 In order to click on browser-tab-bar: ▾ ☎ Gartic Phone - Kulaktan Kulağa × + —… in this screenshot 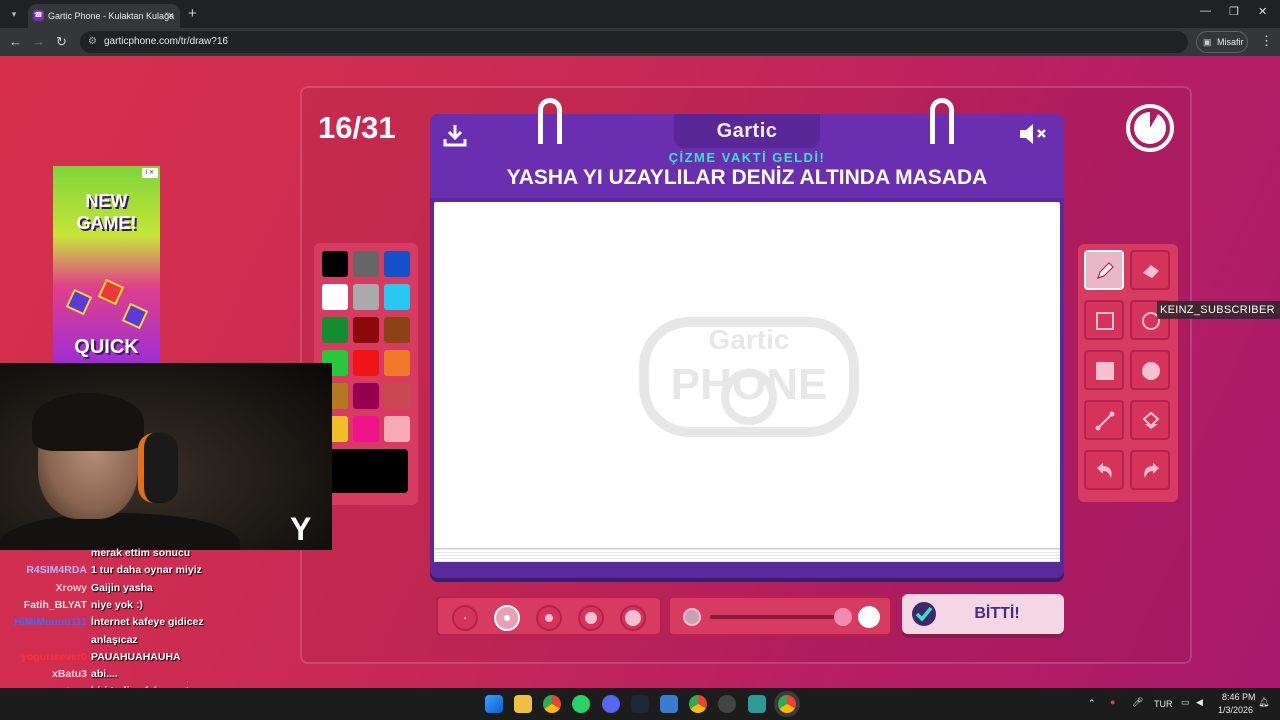, I will do `click(640, 14)`.